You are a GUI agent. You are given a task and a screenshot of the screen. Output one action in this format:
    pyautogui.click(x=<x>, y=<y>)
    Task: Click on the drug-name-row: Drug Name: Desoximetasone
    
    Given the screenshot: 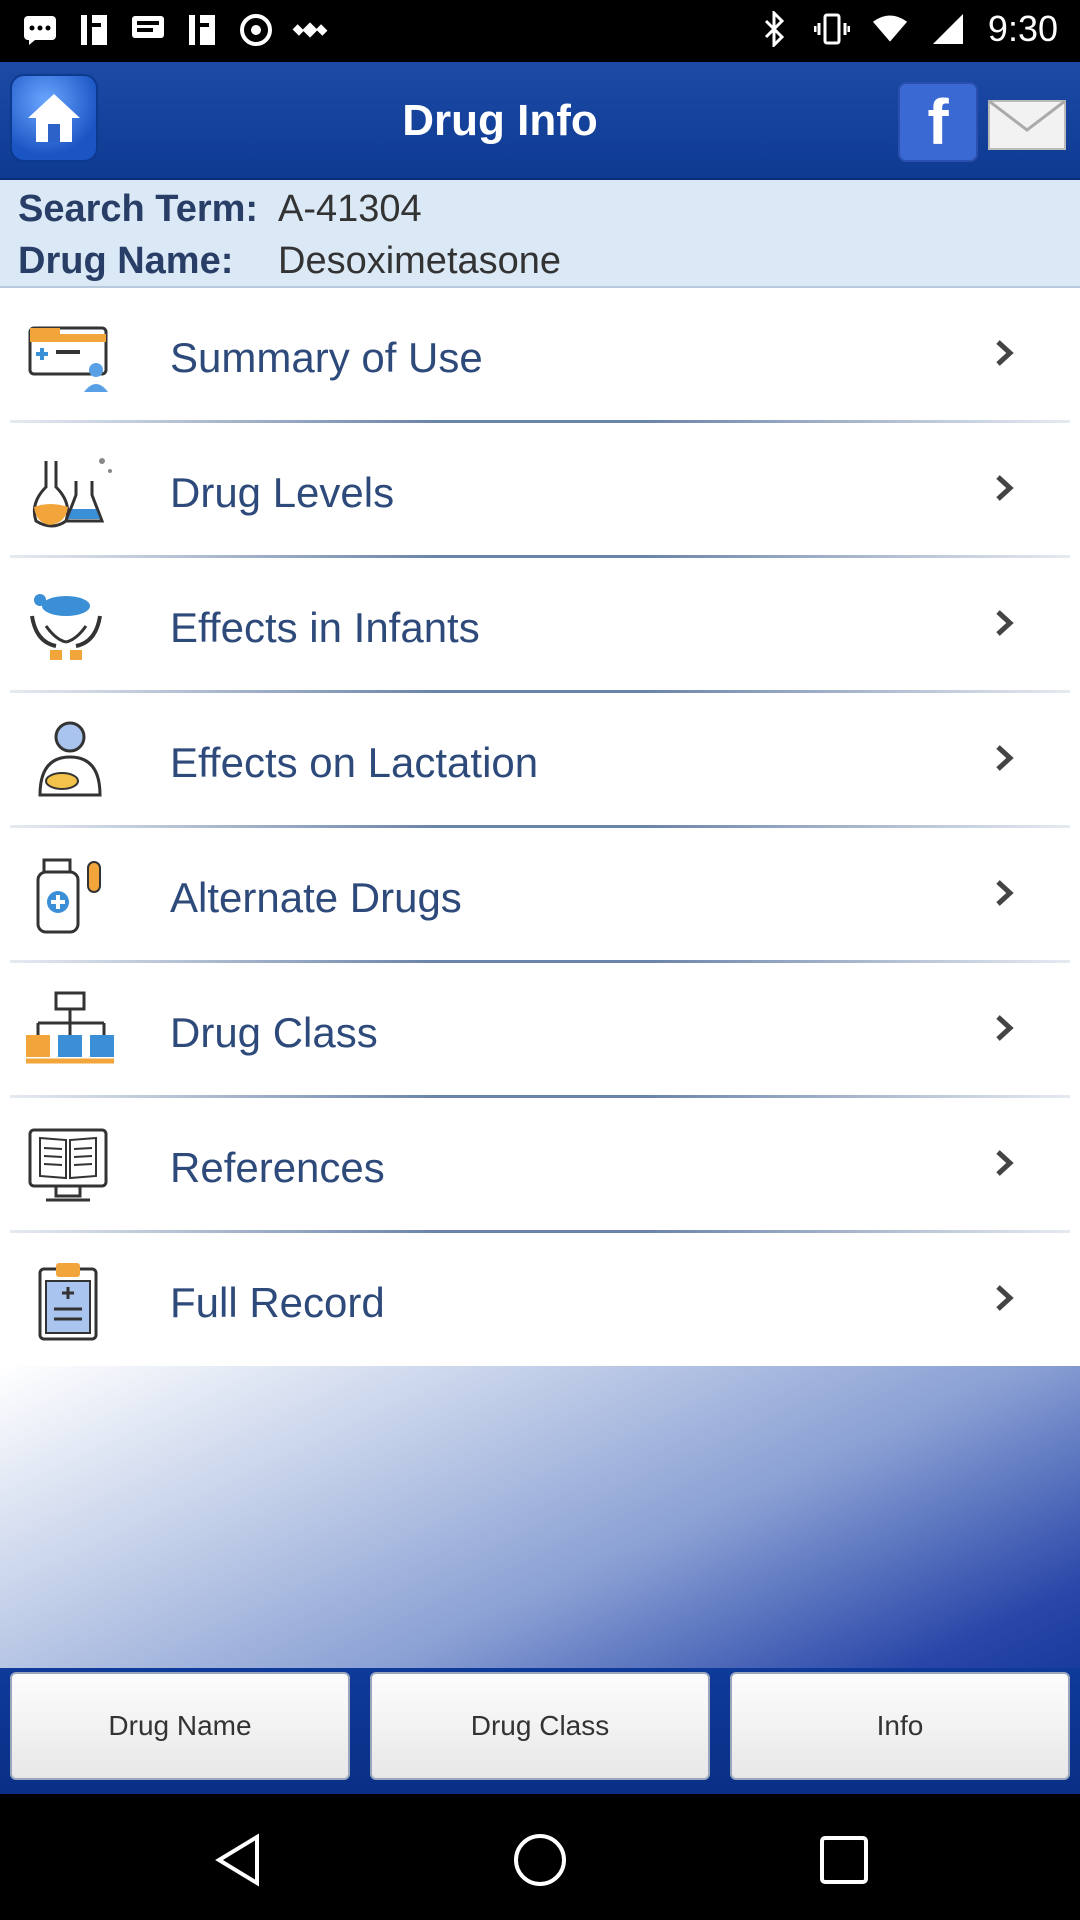 What is the action you would take?
    pyautogui.click(x=289, y=261)
    